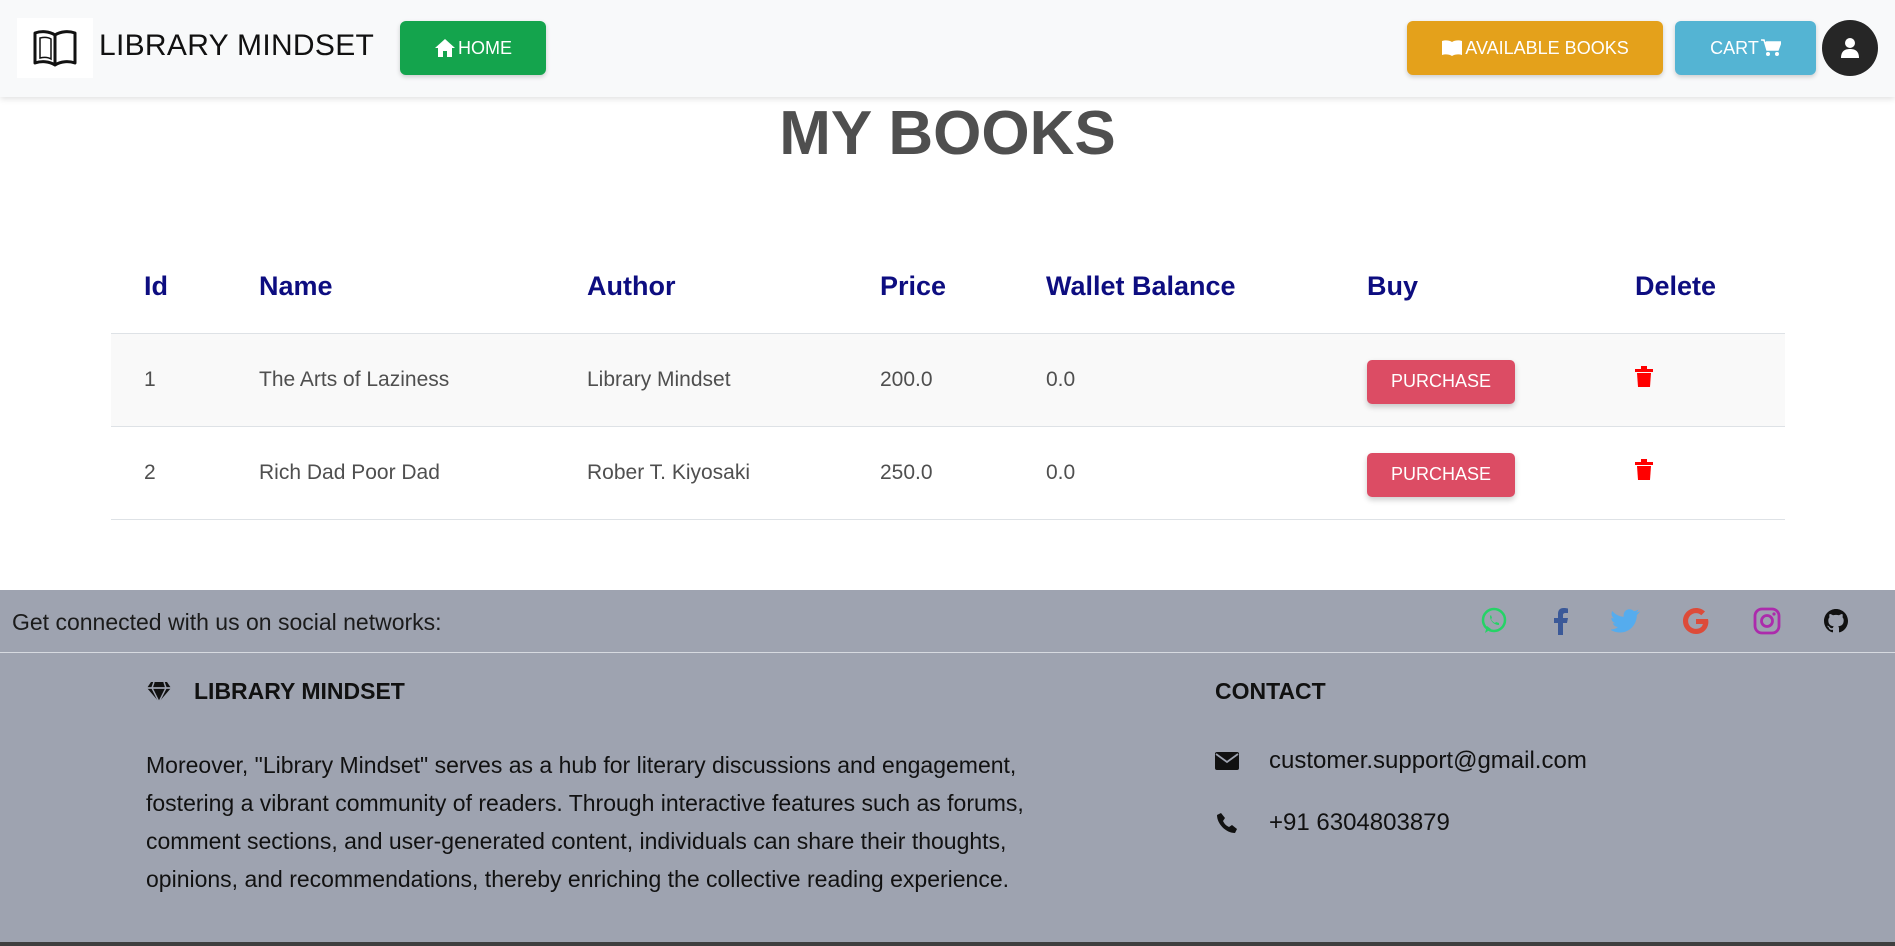 The height and width of the screenshot is (946, 1895). I want to click on contact-phone: +91 6304803879, so click(1332, 823).